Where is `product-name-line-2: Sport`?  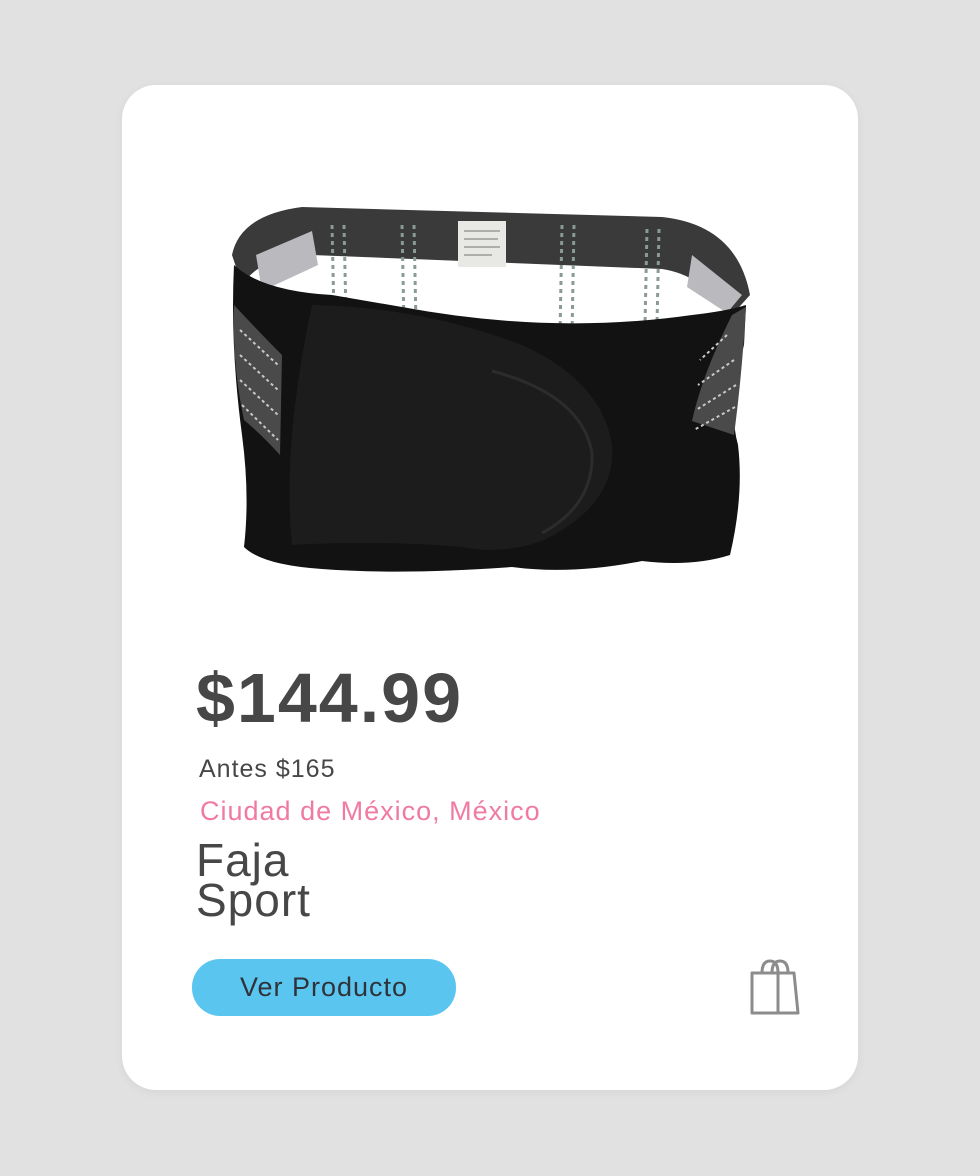 product-name-line-2: Sport is located at coordinates (253, 900).